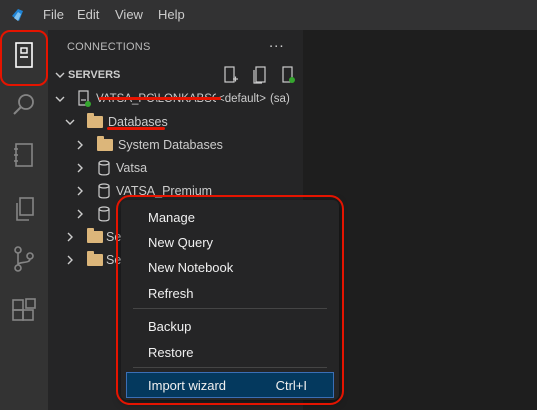  What do you see at coordinates (175, 168) in the screenshot?
I see `tree-item-vatsa: Vatsa` at bounding box center [175, 168].